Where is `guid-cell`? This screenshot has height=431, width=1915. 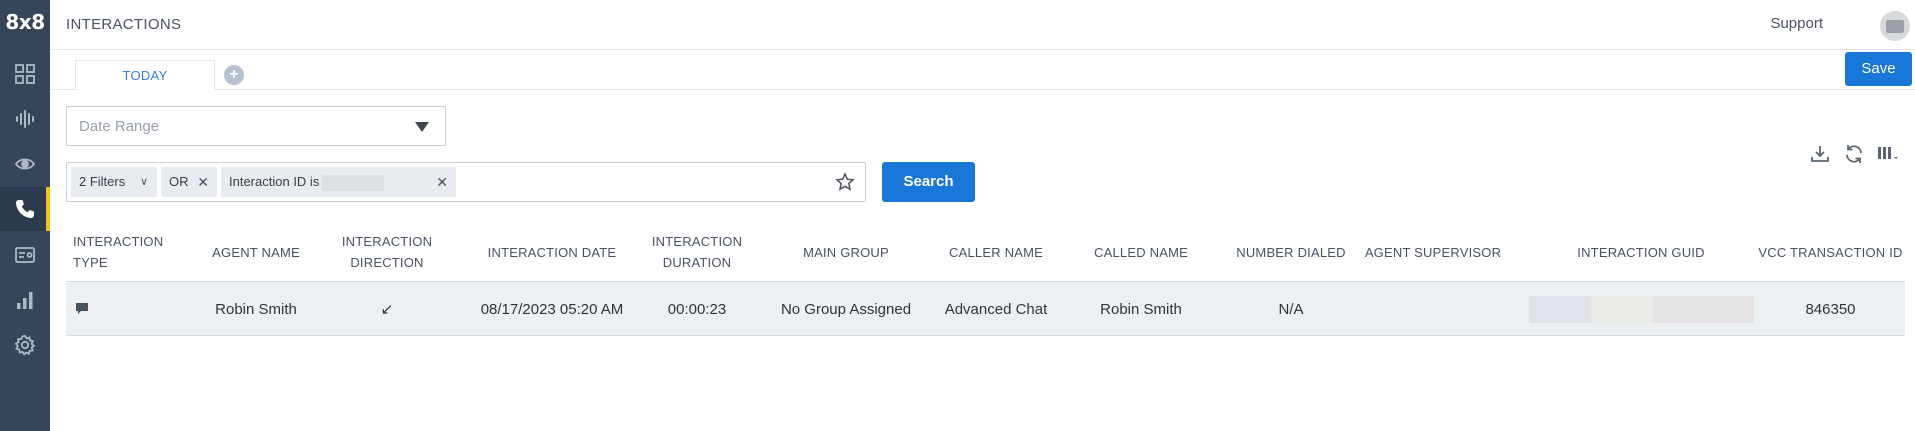
guid-cell is located at coordinates (1641, 309).